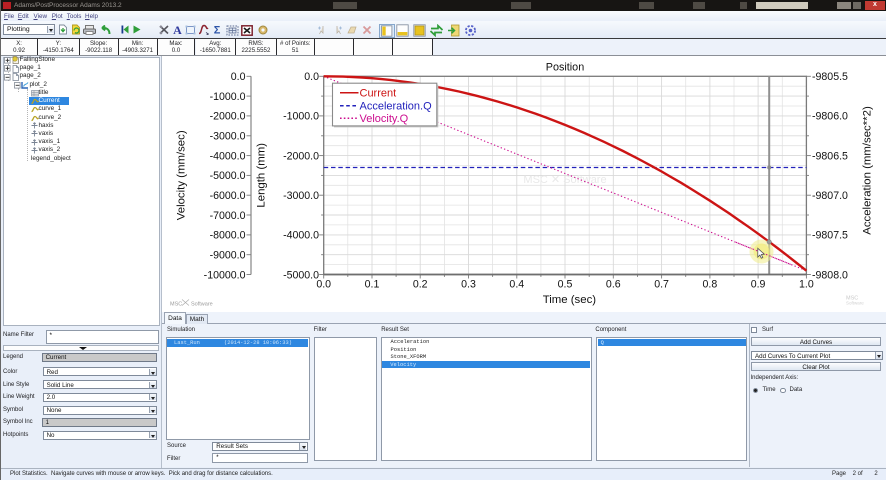 This screenshot has height=480, width=886. I want to click on svg-text: Position, so click(565, 67).